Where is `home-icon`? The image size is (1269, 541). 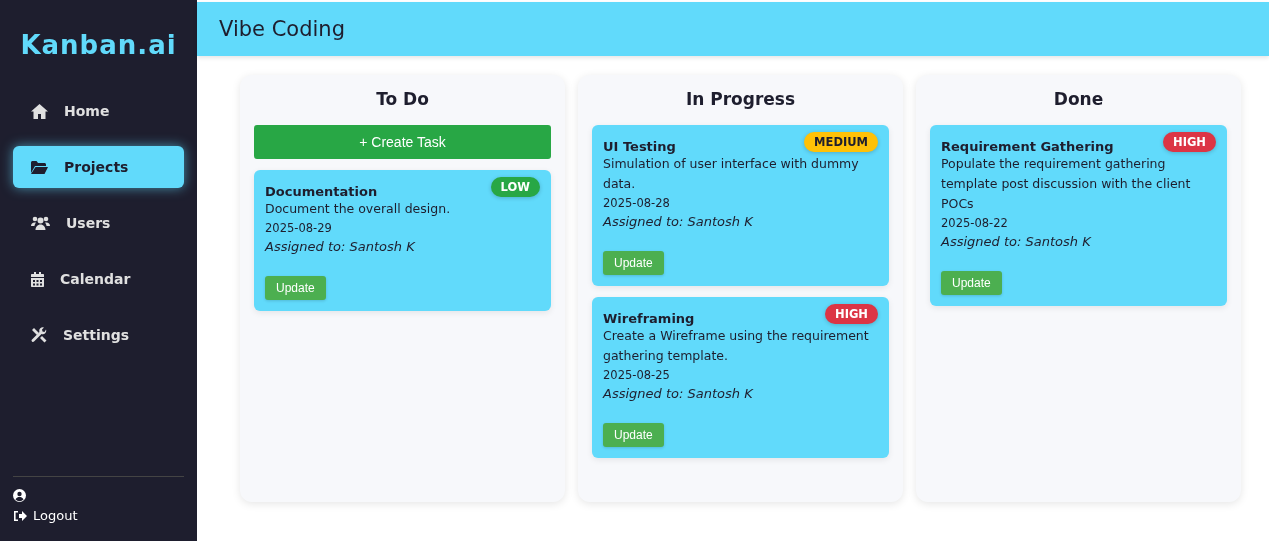
home-icon is located at coordinates (39, 111).